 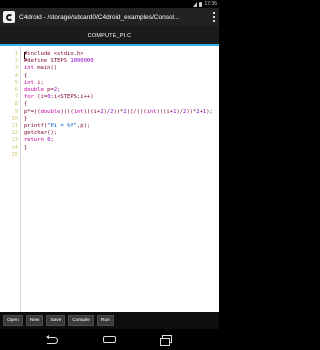 I want to click on signal-icon, so click(x=195, y=4).